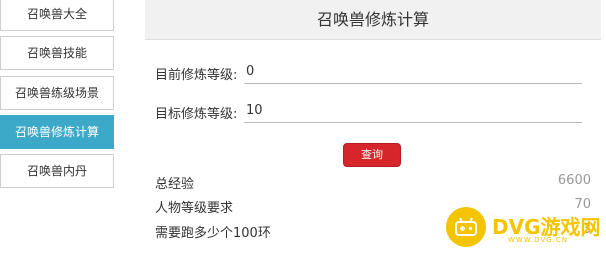 This screenshot has height=263, width=606. I want to click on level-requirement-label: 人物等级要求, so click(194, 208).